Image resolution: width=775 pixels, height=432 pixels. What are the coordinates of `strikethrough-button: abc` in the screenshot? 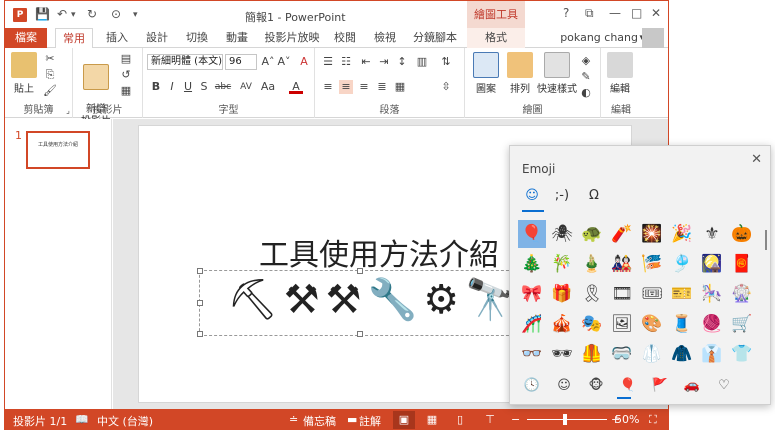 It's located at (223, 87).